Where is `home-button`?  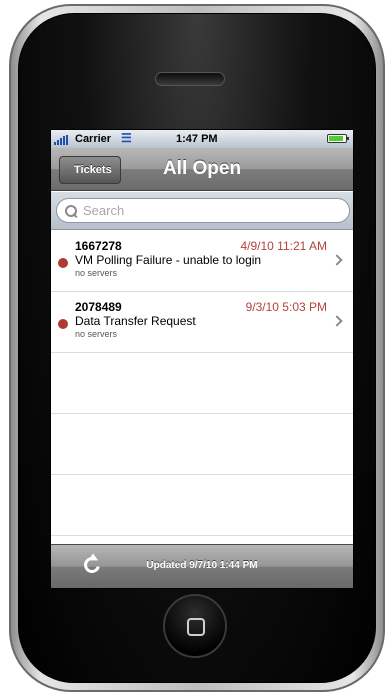
home-button is located at coordinates (195, 626).